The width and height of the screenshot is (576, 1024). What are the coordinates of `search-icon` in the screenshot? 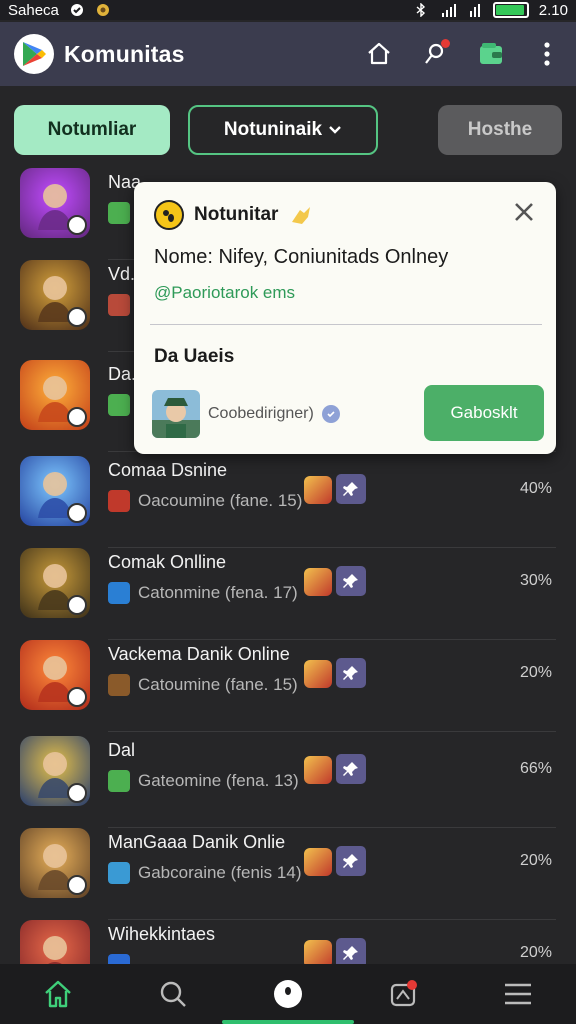 It's located at (173, 994).